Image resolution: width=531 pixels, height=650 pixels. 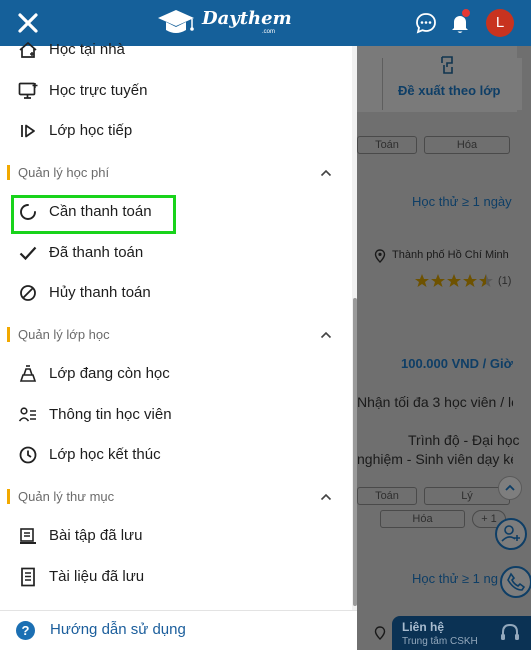 What do you see at coordinates (450, 255) in the screenshot?
I see `location-text: Thành phố Hồ Chí Minh` at bounding box center [450, 255].